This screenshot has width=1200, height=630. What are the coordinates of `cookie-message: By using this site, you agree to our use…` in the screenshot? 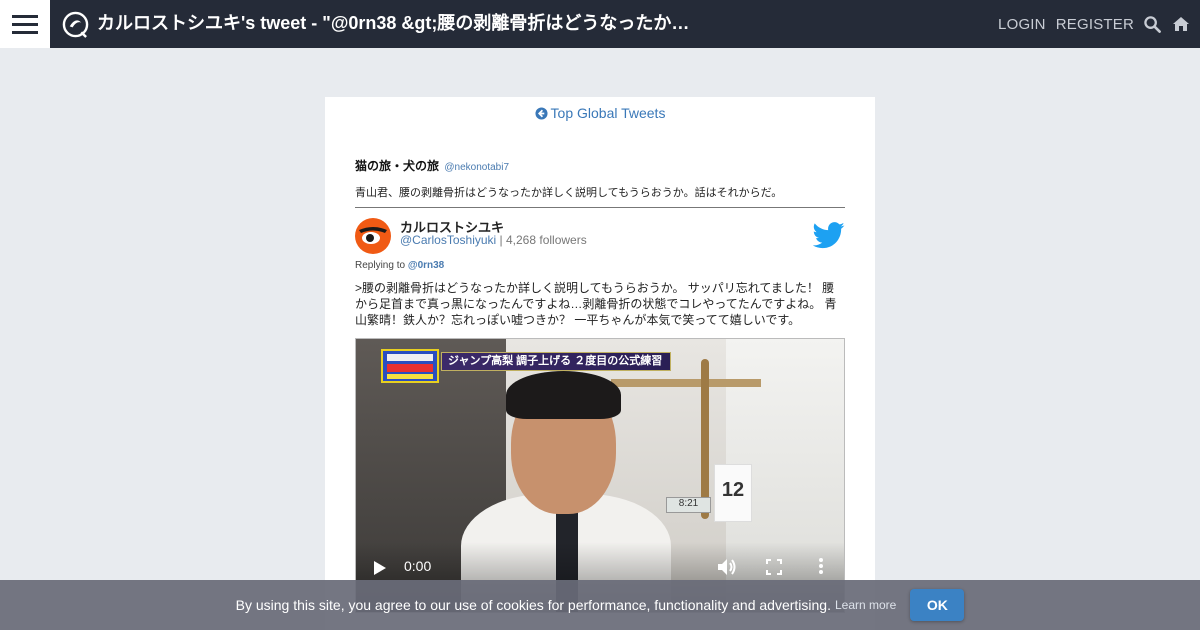 It's located at (533, 605).